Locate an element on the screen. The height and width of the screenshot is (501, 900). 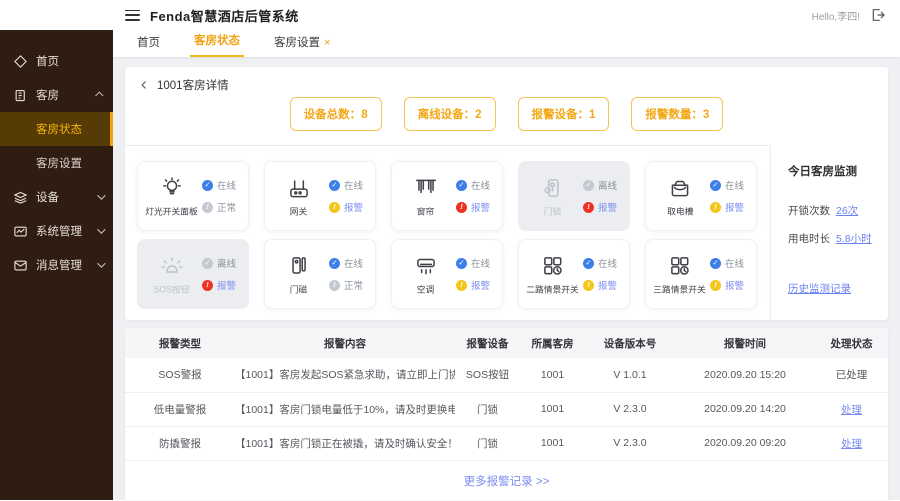
device-name: 二路情景开关 is located at coordinates (553, 289).